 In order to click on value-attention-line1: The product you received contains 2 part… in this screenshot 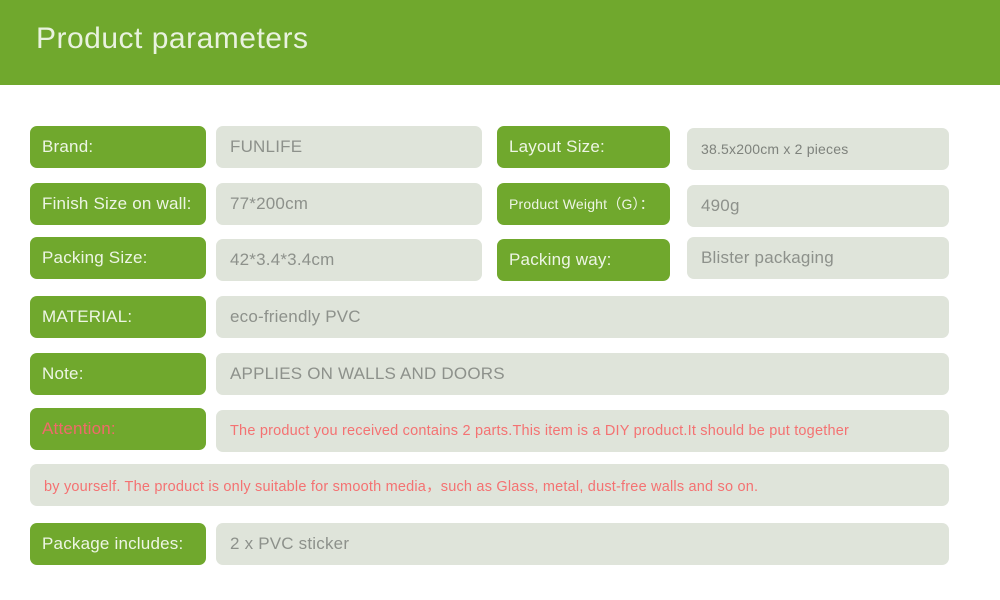, I will do `click(582, 431)`.